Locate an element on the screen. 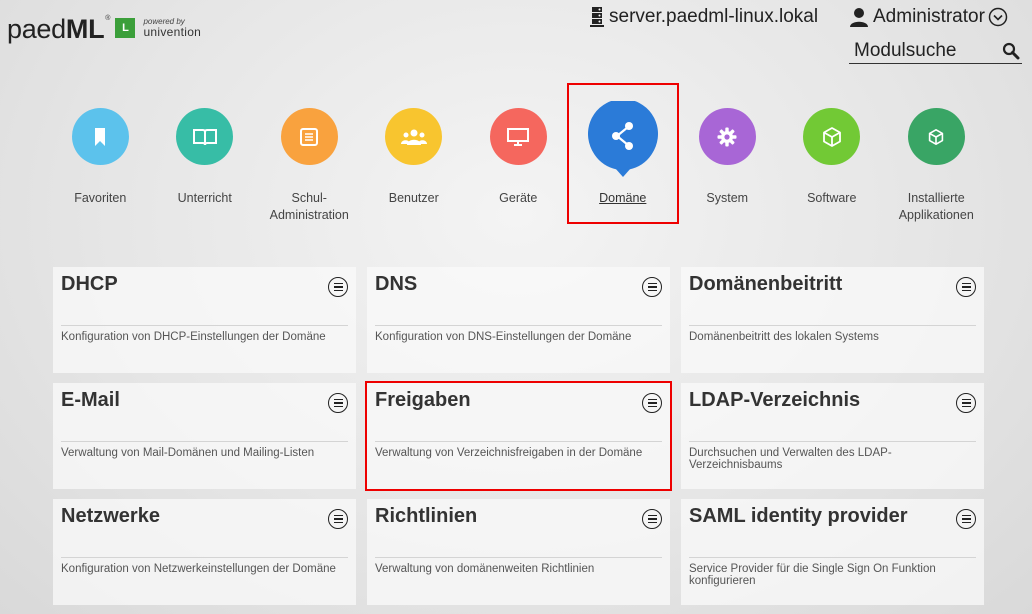 This screenshot has width=1032, height=614. gear-icon is located at coordinates (727, 136).